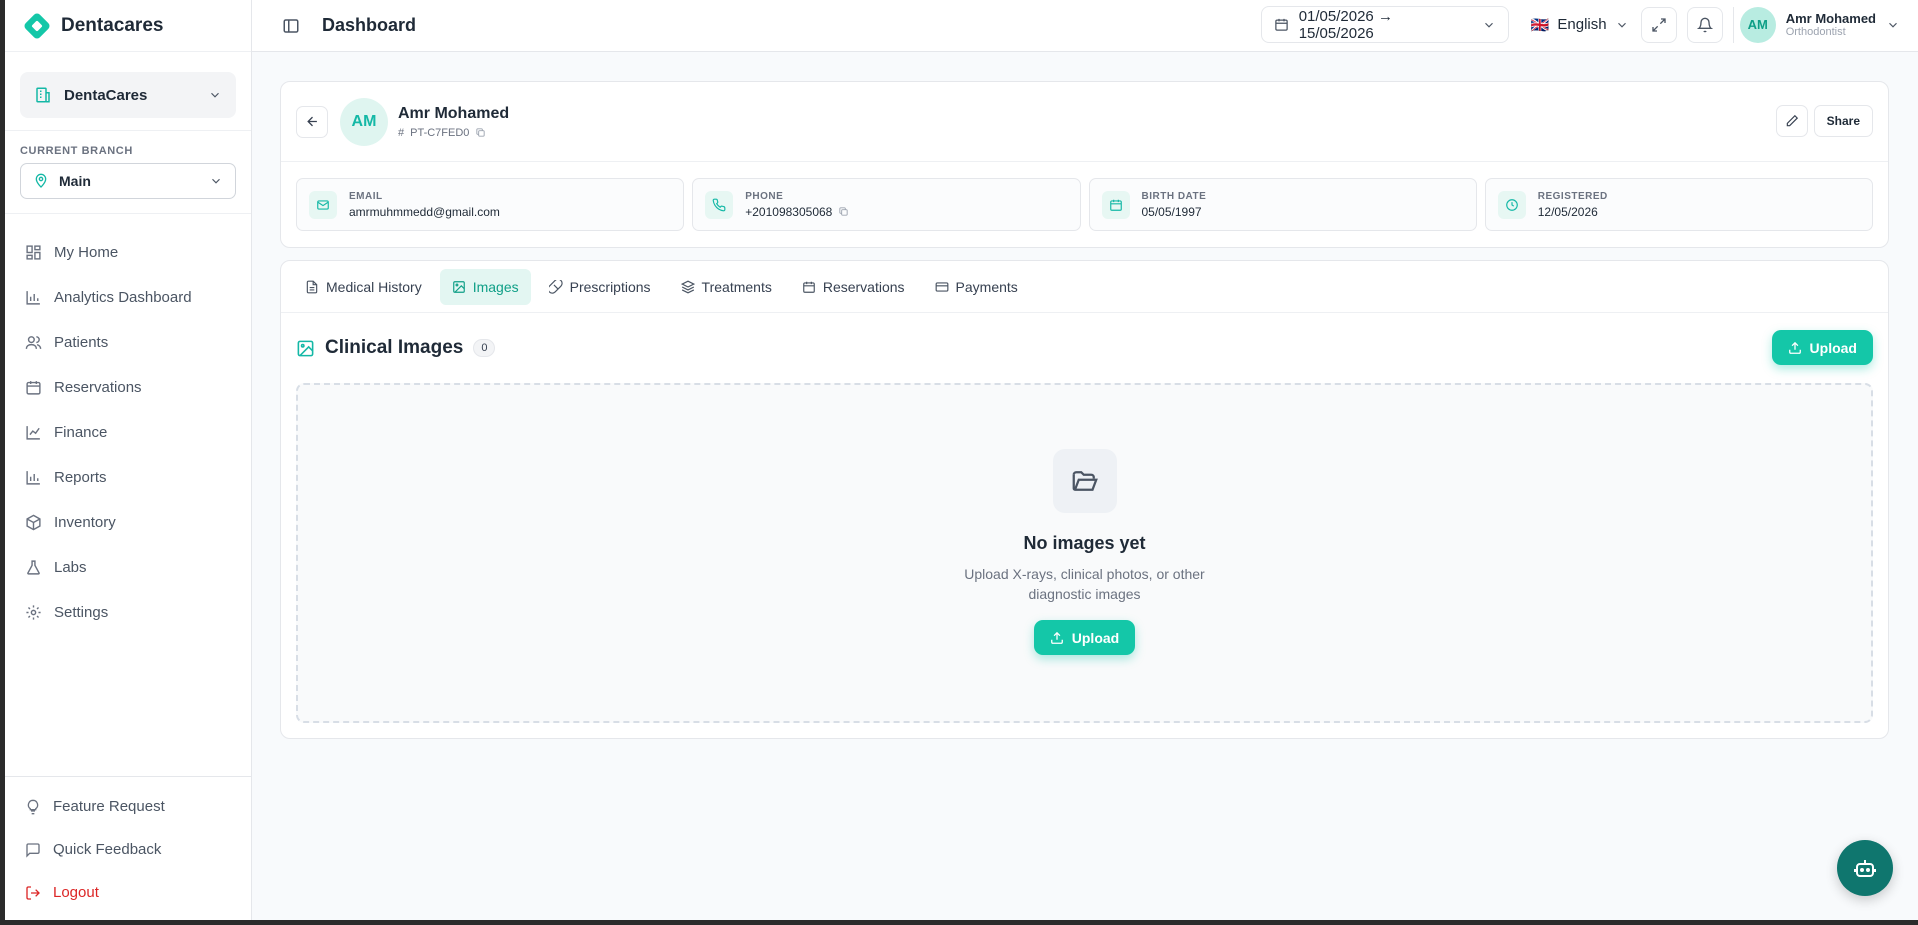 This screenshot has height=925, width=1918. I want to click on pill-icon, so click(555, 286).